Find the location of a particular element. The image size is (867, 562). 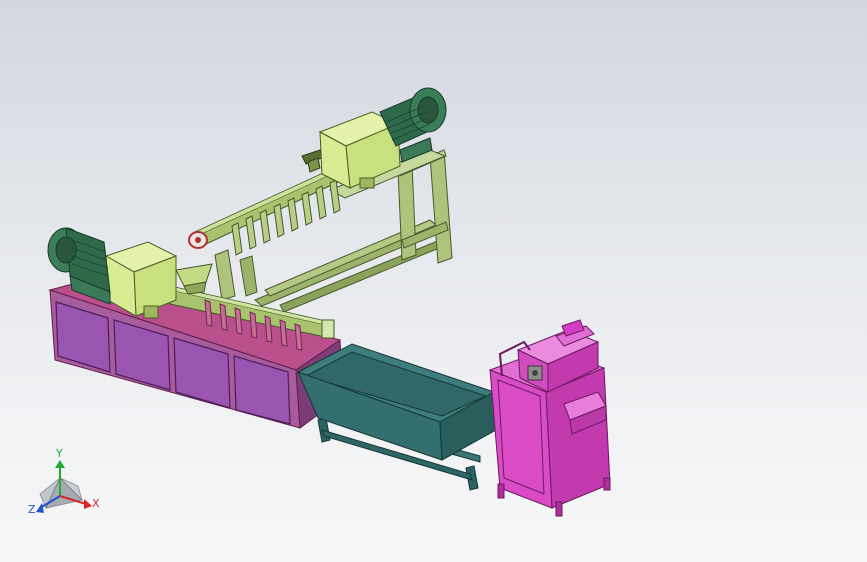

z-axis-arrow is located at coordinates (40, 508).